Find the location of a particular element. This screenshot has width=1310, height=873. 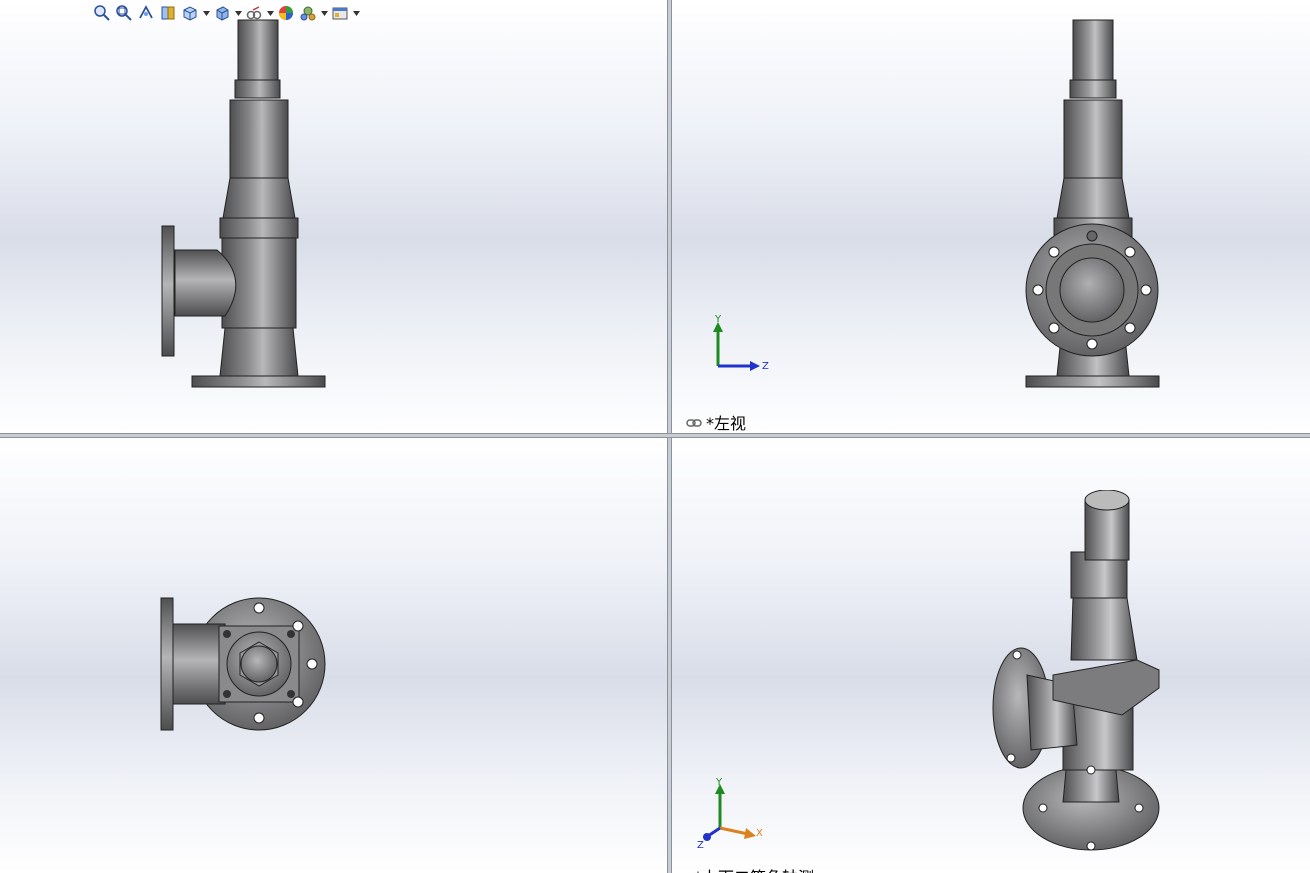

triad-z-label-iso: Z is located at coordinates (700, 845).